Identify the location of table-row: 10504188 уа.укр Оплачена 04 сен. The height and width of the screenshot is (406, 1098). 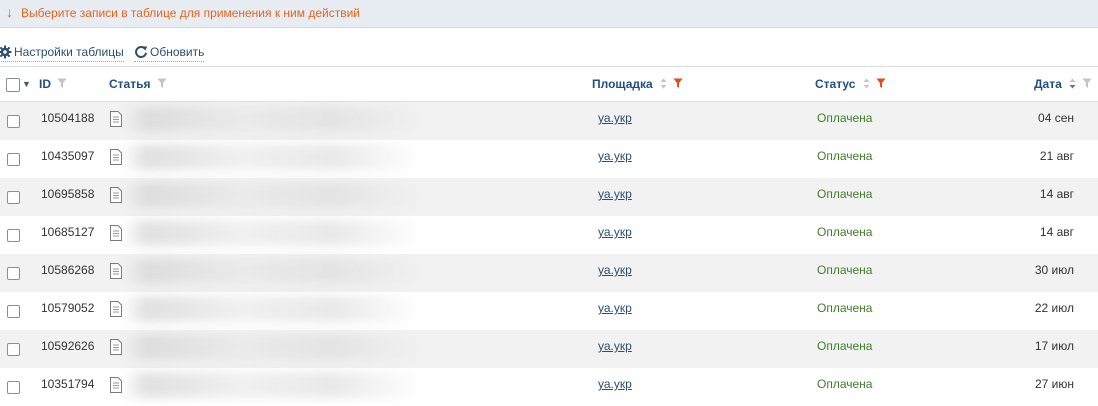
(549, 121).